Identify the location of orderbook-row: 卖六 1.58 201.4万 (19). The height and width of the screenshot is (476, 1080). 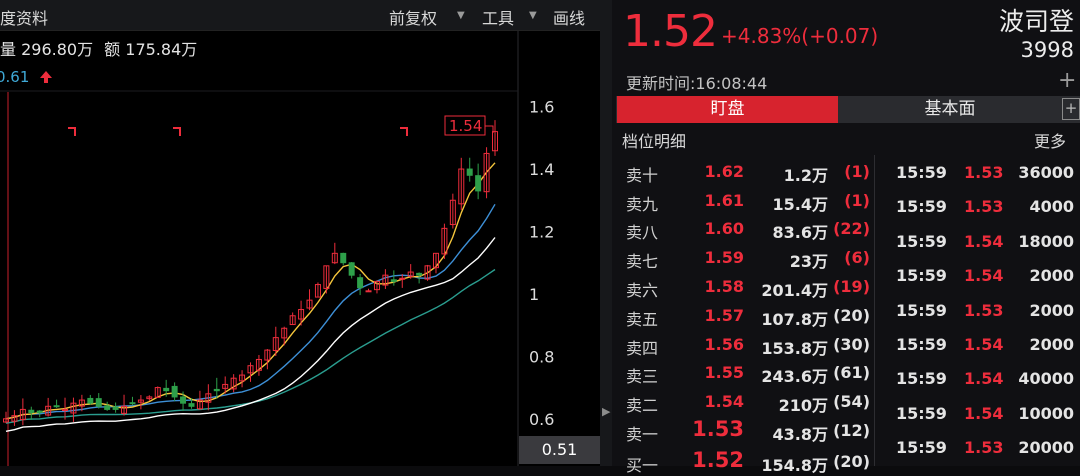
(744, 286).